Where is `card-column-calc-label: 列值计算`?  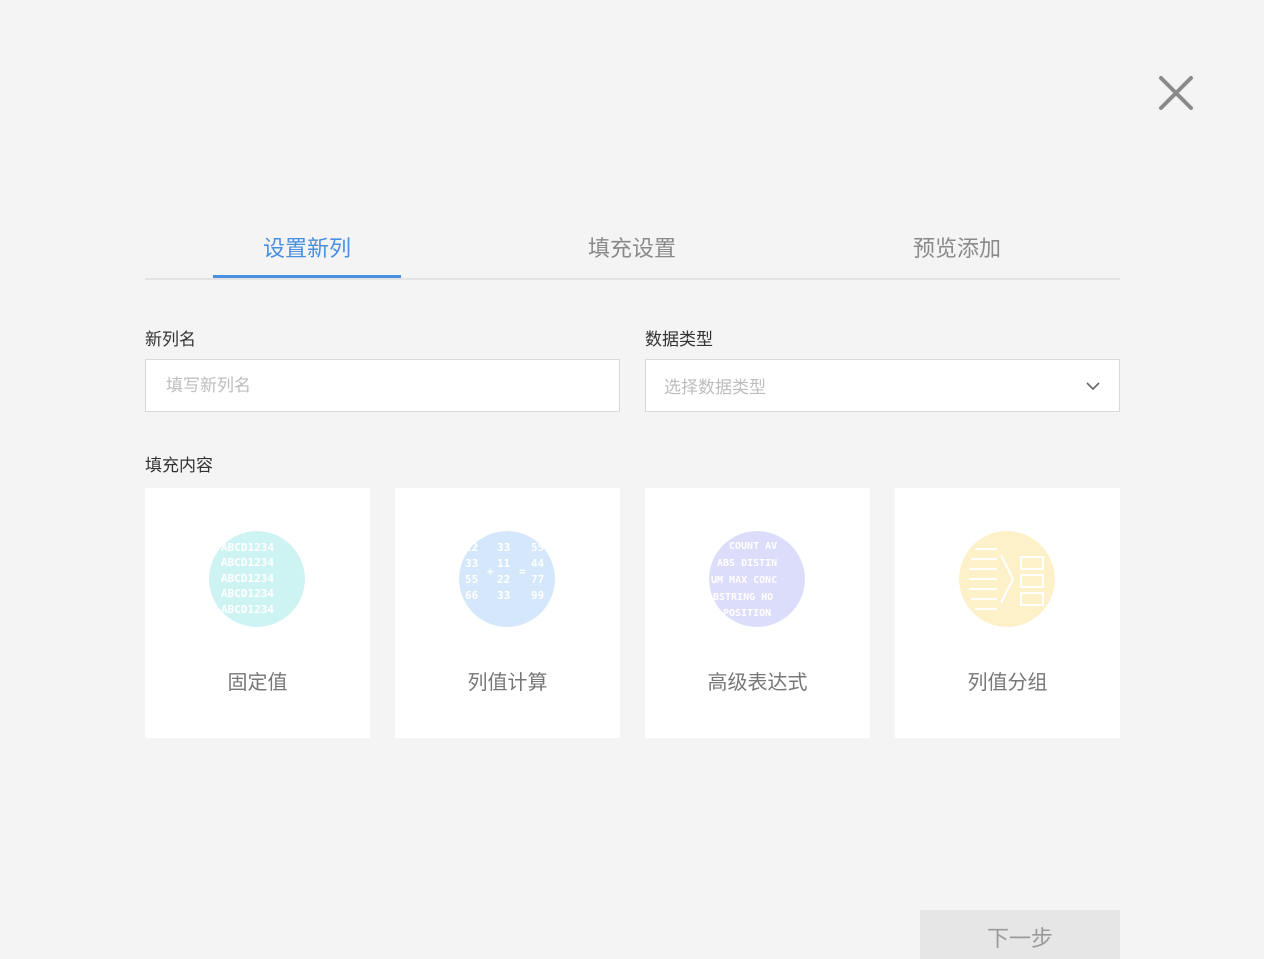
card-column-calc-label: 列值计算 is located at coordinates (507, 682).